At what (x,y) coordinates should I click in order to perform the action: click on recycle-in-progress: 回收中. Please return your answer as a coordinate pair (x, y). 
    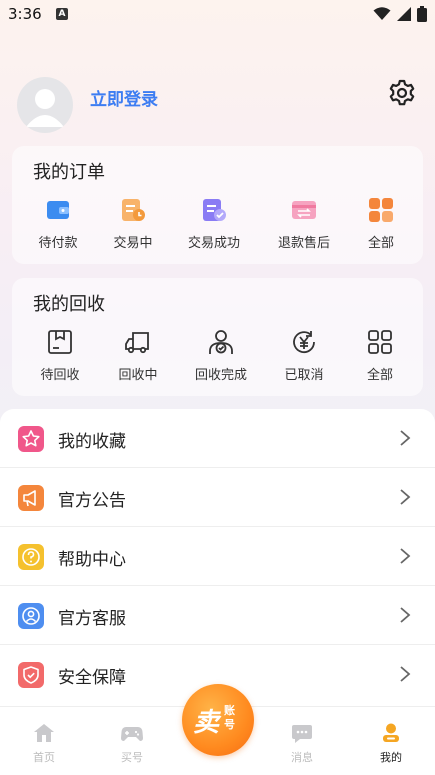
    Looking at the image, I should click on (138, 355).